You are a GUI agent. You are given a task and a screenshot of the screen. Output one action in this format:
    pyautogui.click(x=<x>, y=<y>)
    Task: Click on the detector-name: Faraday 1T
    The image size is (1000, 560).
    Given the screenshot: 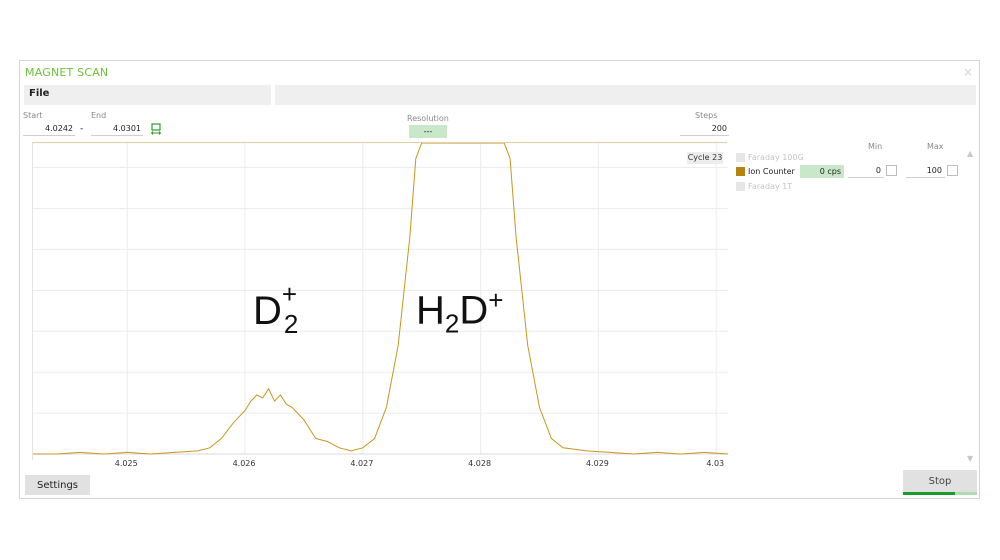 What is the action you would take?
    pyautogui.click(x=770, y=186)
    